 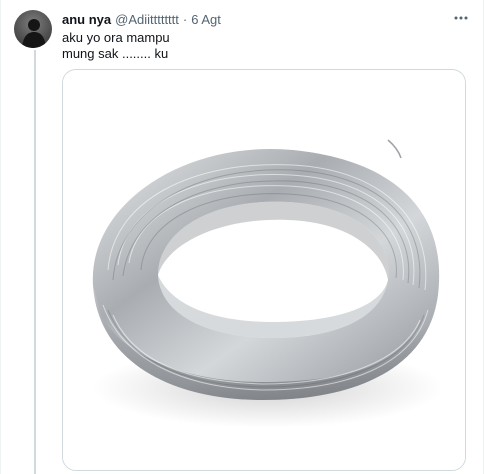 What do you see at coordinates (115, 53) in the screenshot?
I see `tweet-text-line: mung sak ........ ku` at bounding box center [115, 53].